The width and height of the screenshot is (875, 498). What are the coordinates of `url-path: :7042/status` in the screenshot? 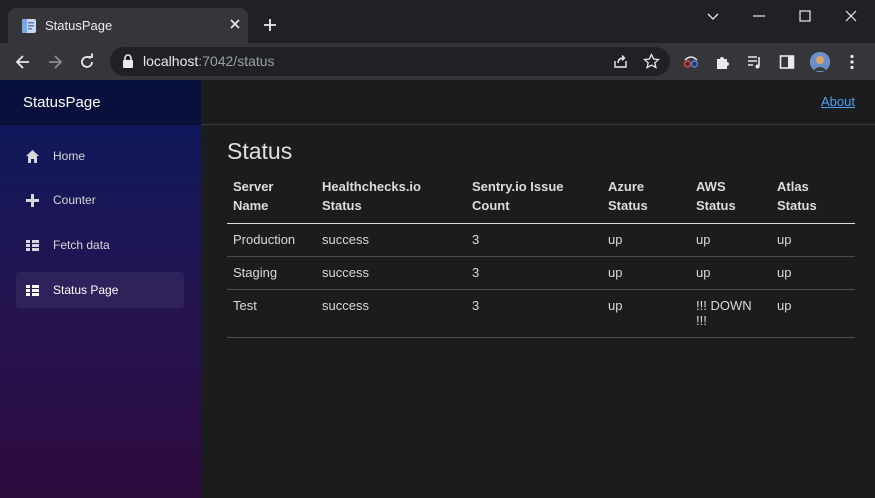 It's located at (236, 61).